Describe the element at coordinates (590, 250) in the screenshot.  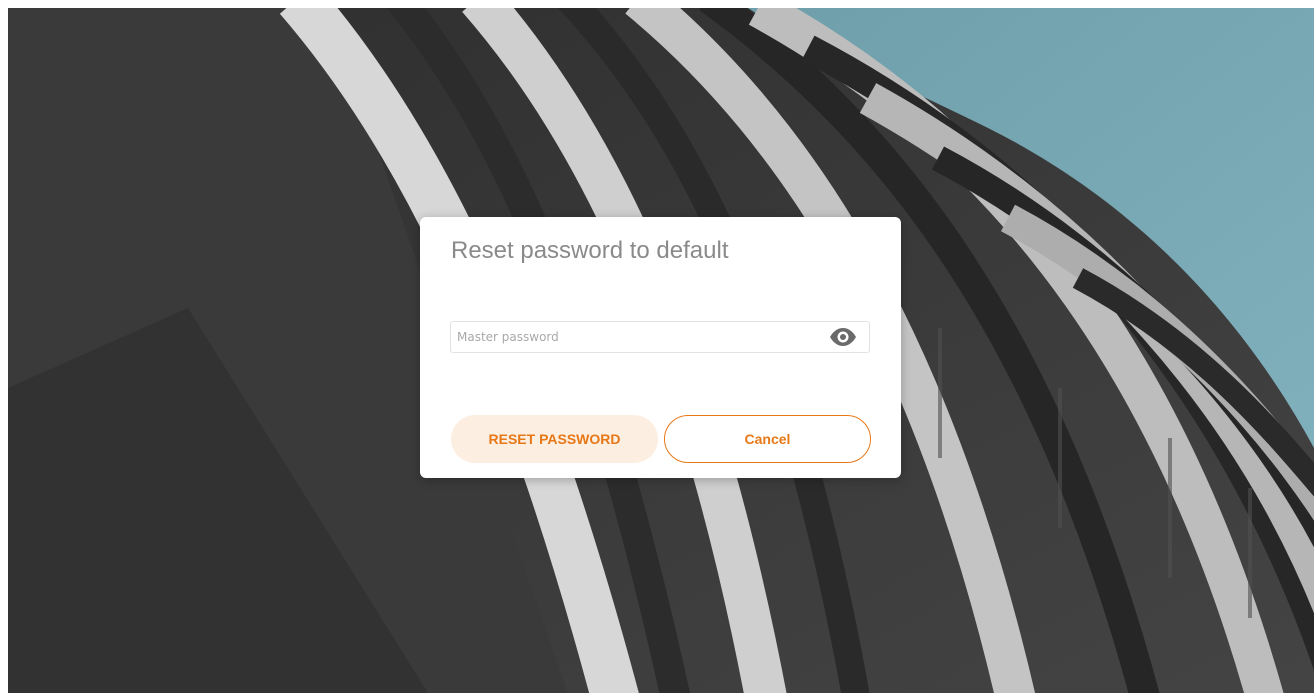
I see `dialog-title: Reset password to default` at that location.